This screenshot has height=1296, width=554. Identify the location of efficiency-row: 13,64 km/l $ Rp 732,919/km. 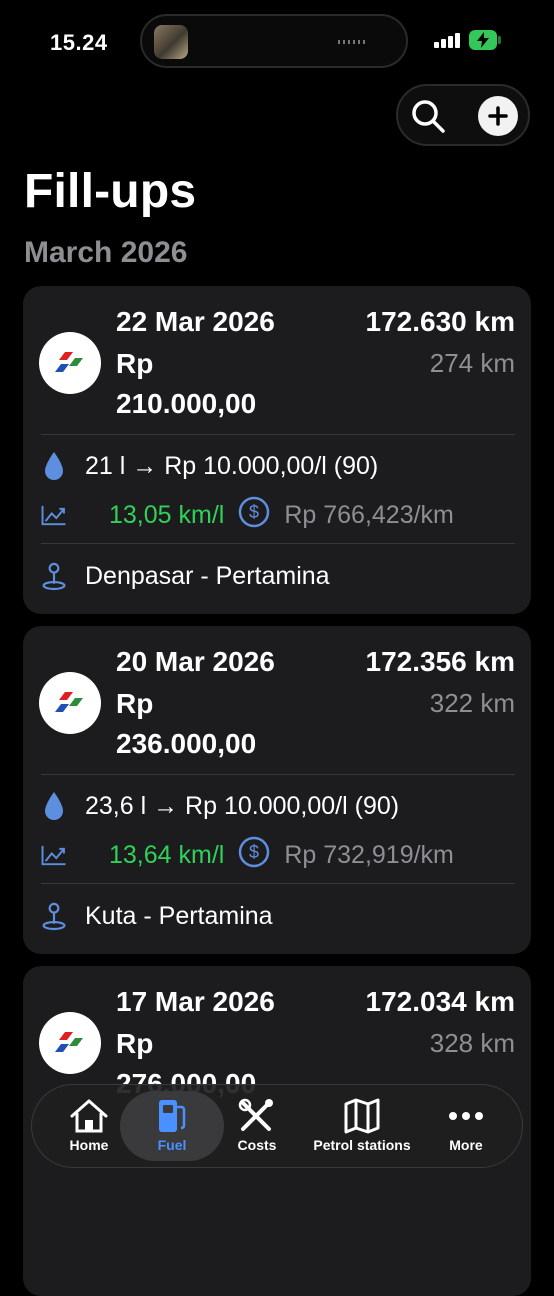
(278, 855).